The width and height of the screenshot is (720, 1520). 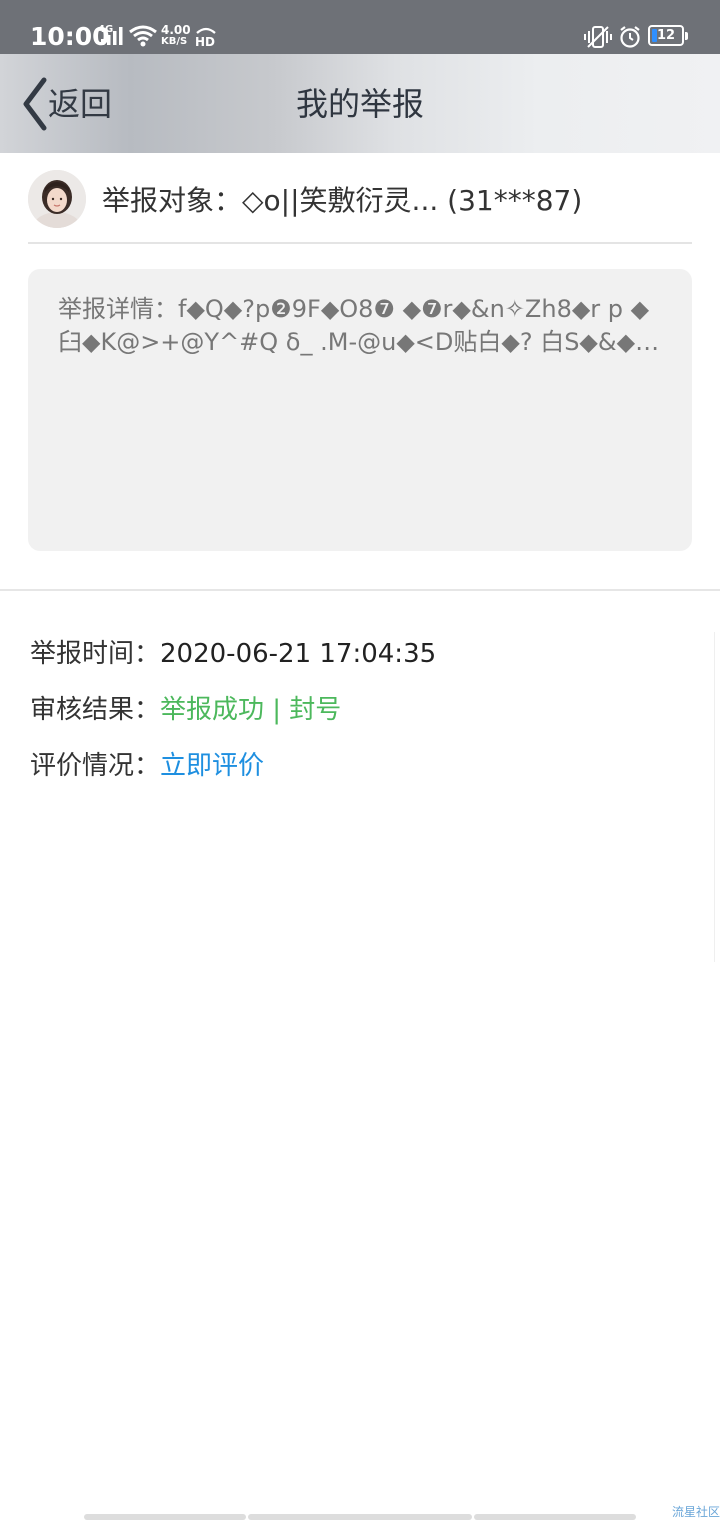 I want to click on report-time-row: 举报时间：2020-06-21 17:04:35, so click(x=233, y=654).